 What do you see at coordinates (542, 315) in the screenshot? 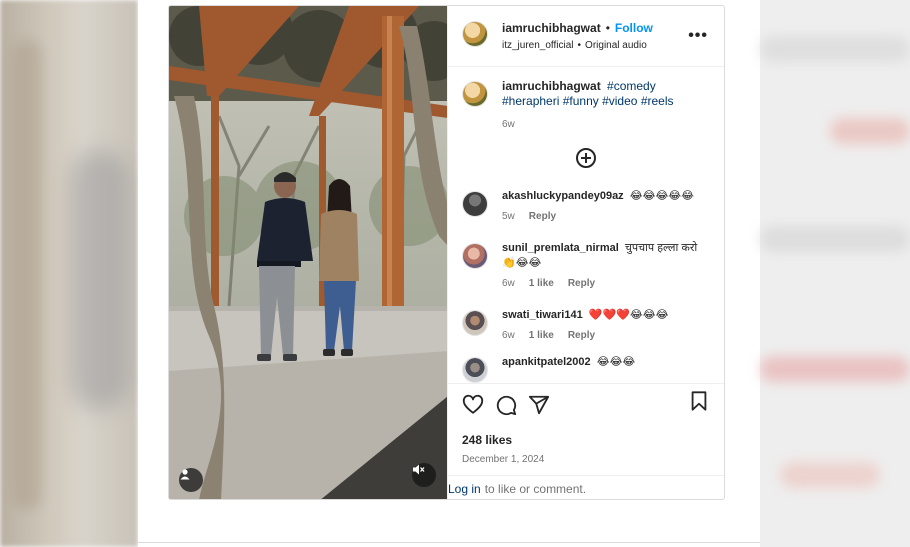
I see `comment-username: swati_tiwari141` at bounding box center [542, 315].